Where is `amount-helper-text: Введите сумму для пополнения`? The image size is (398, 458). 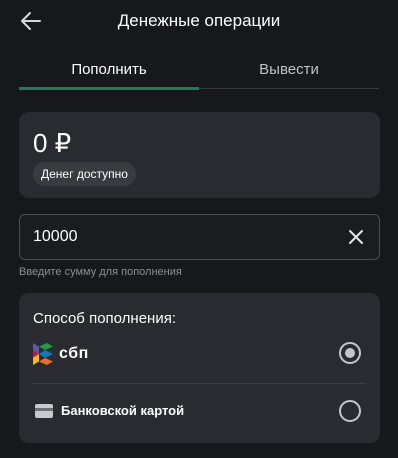 amount-helper-text: Введите сумму для пополнения is located at coordinates (100, 272).